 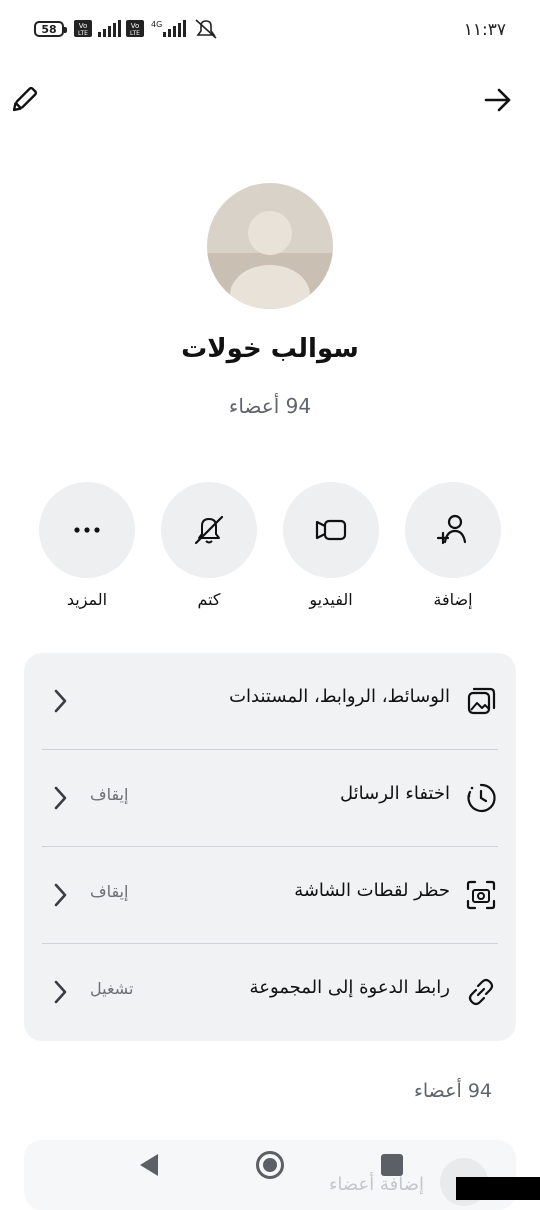 I want to click on corner-overlay, so click(x=498, y=1188).